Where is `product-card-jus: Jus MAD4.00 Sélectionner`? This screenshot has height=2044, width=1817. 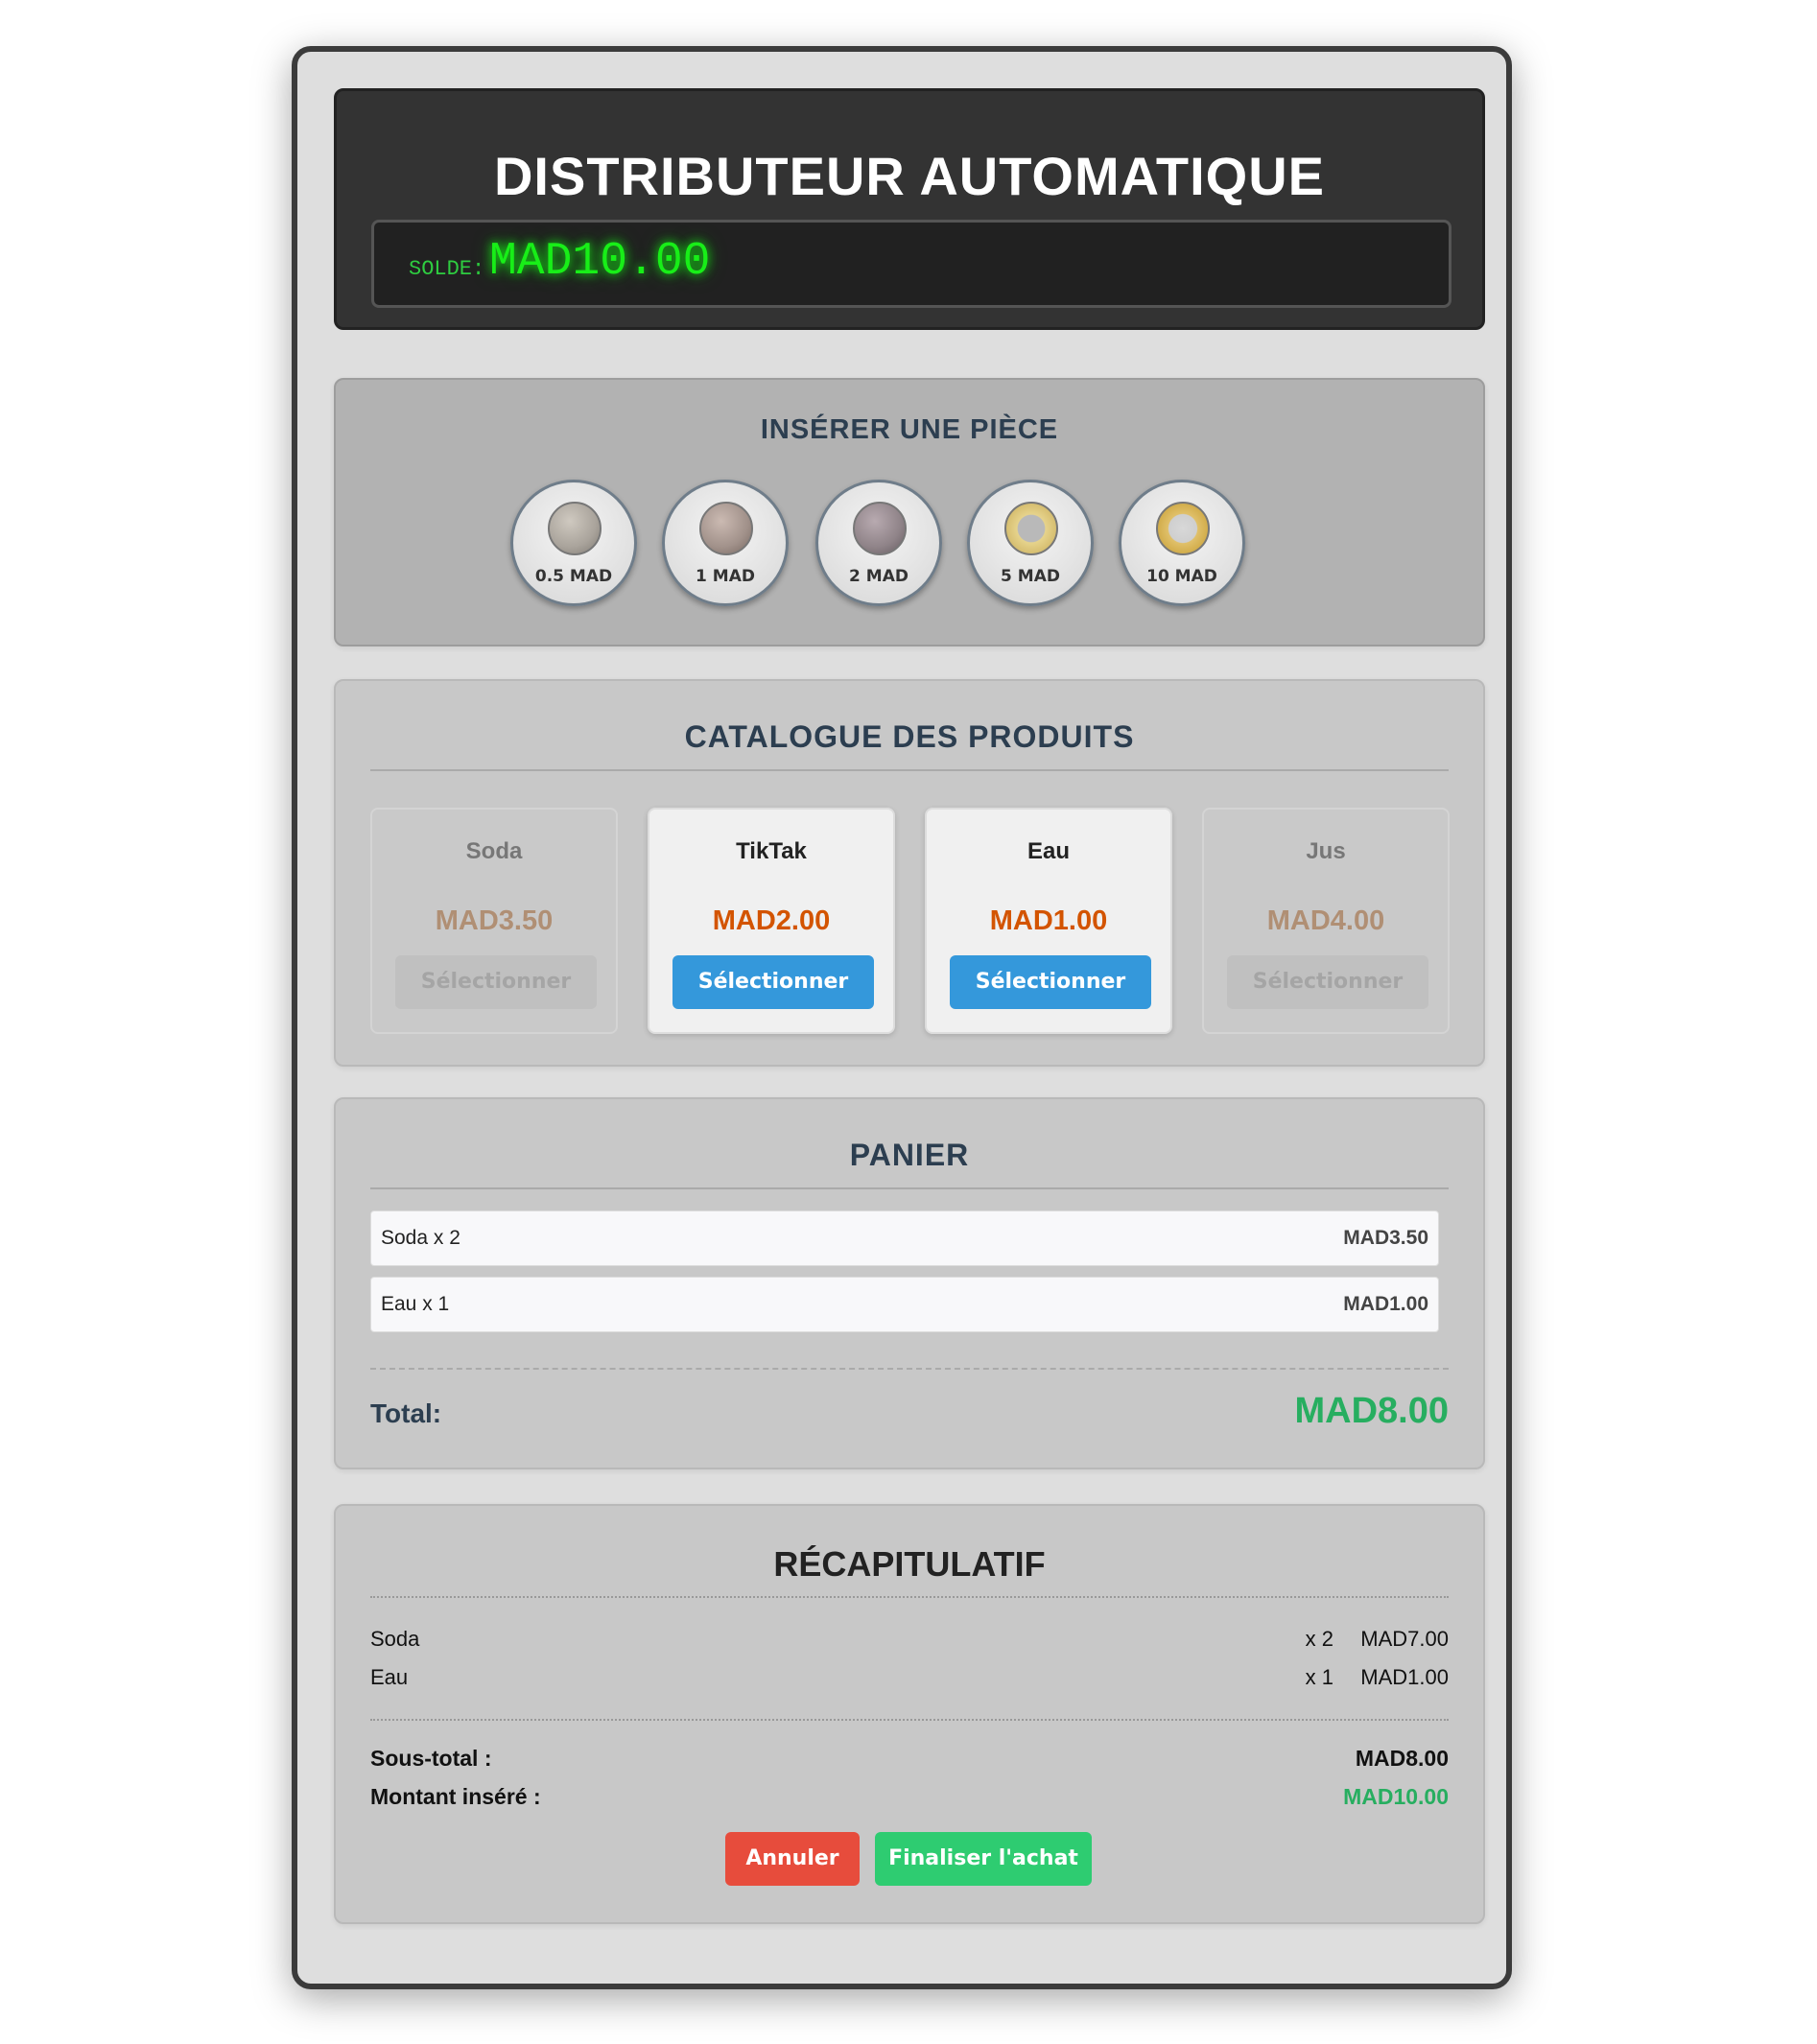
product-card-jus: Jus MAD4.00 Sélectionner is located at coordinates (1326, 921).